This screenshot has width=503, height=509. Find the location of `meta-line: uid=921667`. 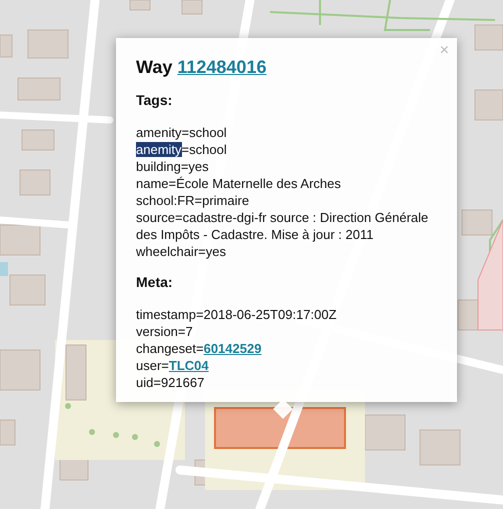

meta-line: uid=921667 is located at coordinates (170, 382).